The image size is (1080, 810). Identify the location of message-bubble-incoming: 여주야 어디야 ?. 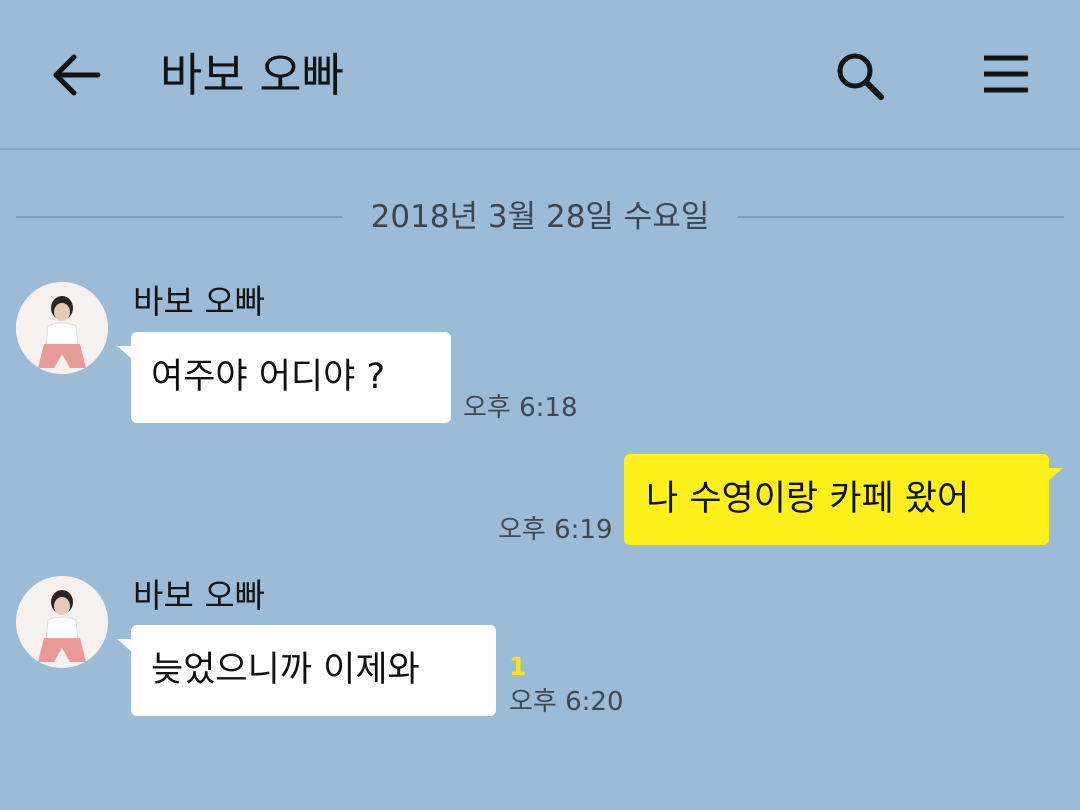
(284, 377).